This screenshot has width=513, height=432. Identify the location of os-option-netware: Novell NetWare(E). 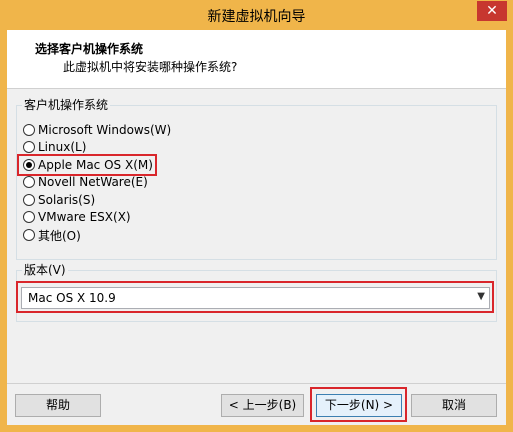
(85, 182).